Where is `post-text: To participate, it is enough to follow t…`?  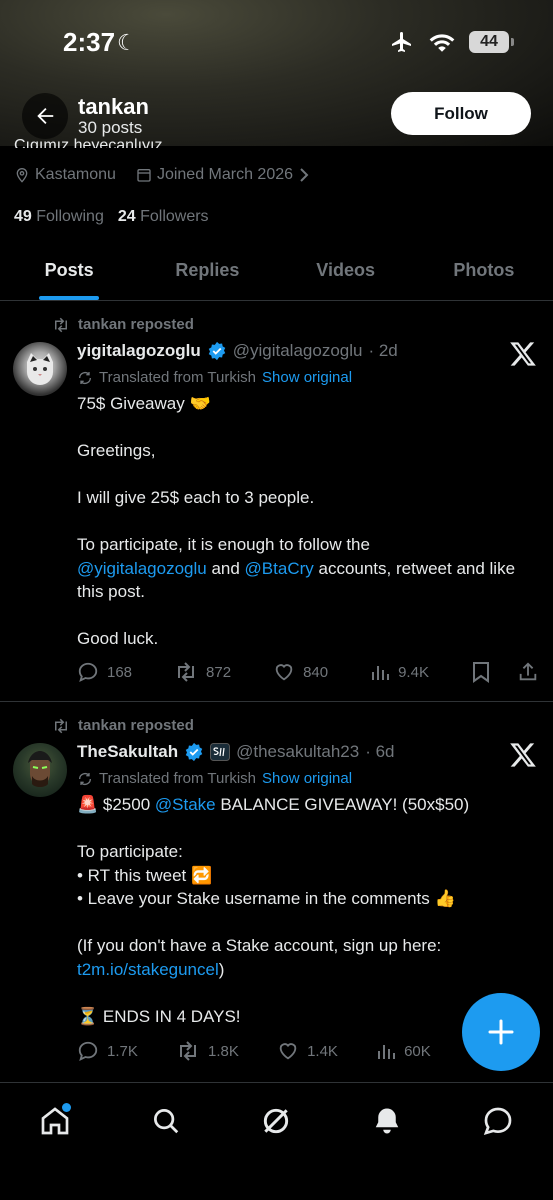
post-text: To participate, it is enough to follow t… is located at coordinates (223, 544).